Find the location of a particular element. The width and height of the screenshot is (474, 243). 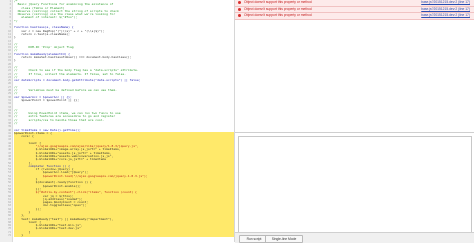

code-text: } is located at coordinates (19, 235).